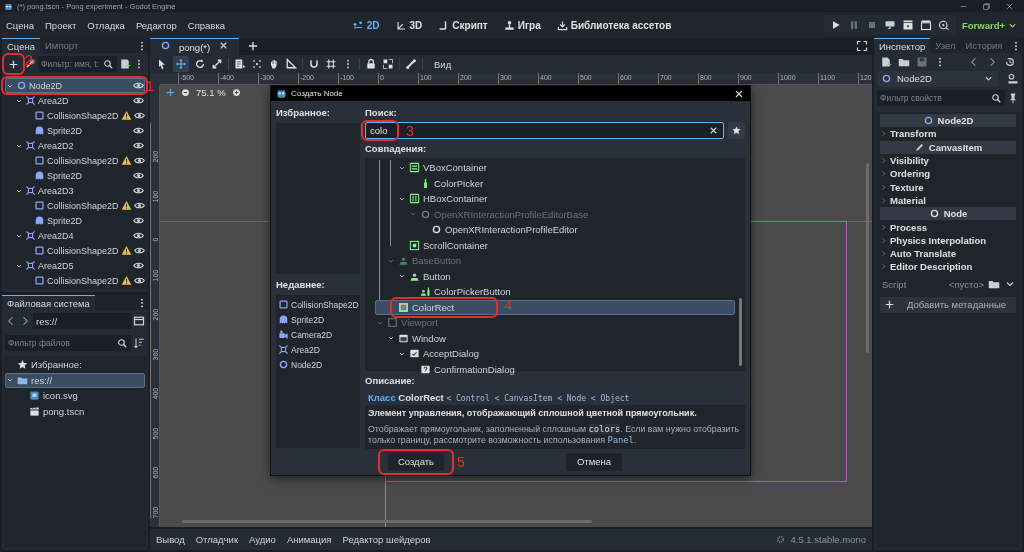  I want to click on property-group: Process, so click(948, 227).